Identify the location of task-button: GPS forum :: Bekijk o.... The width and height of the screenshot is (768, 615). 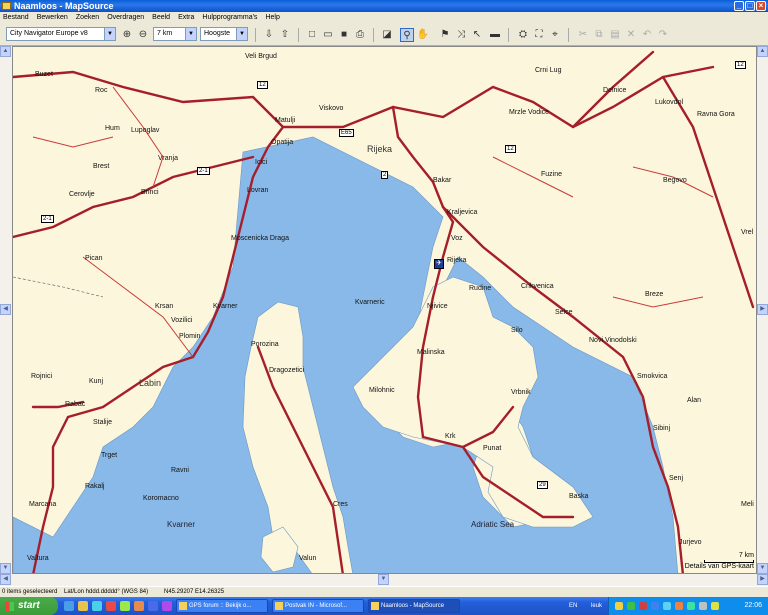
(222, 606).